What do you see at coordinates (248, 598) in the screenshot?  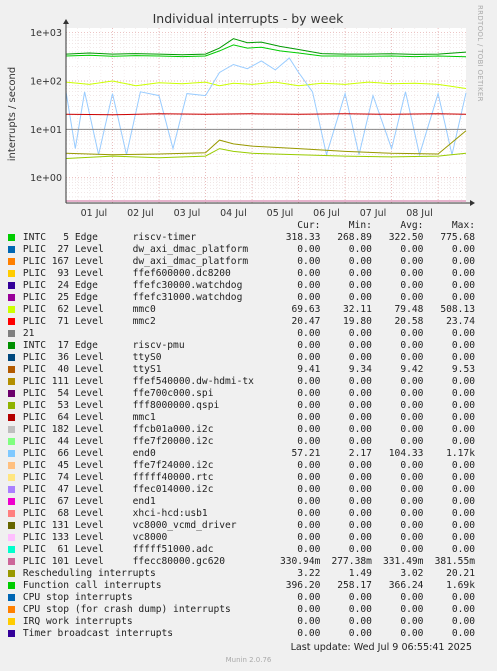 I see `legend-row: CPU stop interrupts 0.00 0.00 0.00 0.00` at bounding box center [248, 598].